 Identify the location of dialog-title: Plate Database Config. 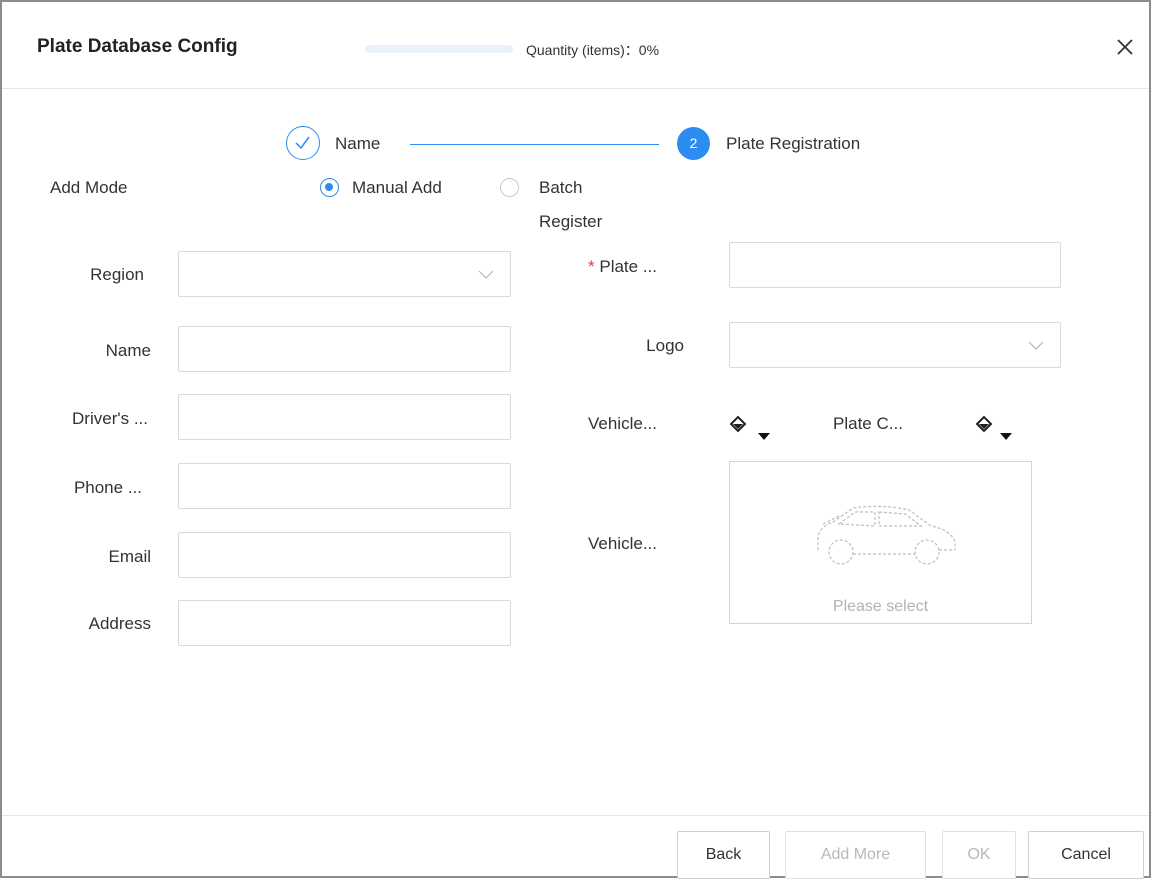
(137, 46).